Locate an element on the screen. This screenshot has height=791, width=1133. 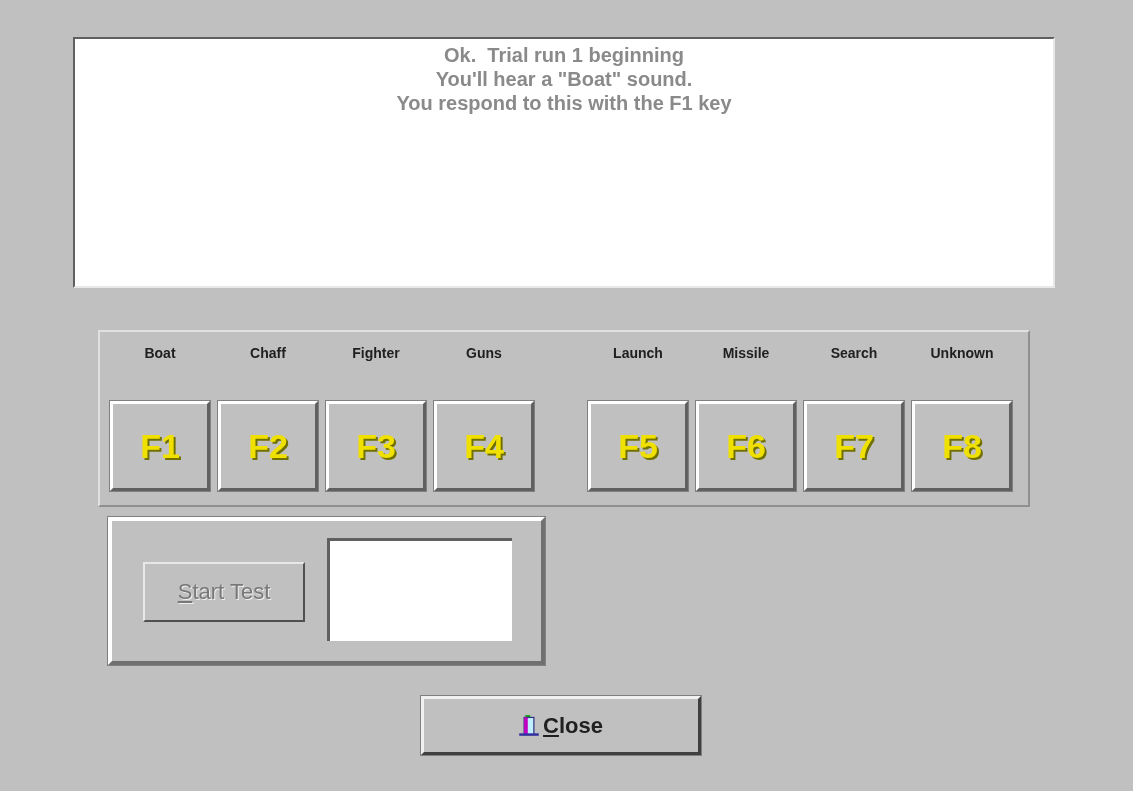
function-key-button: F8 is located at coordinates (962, 446).